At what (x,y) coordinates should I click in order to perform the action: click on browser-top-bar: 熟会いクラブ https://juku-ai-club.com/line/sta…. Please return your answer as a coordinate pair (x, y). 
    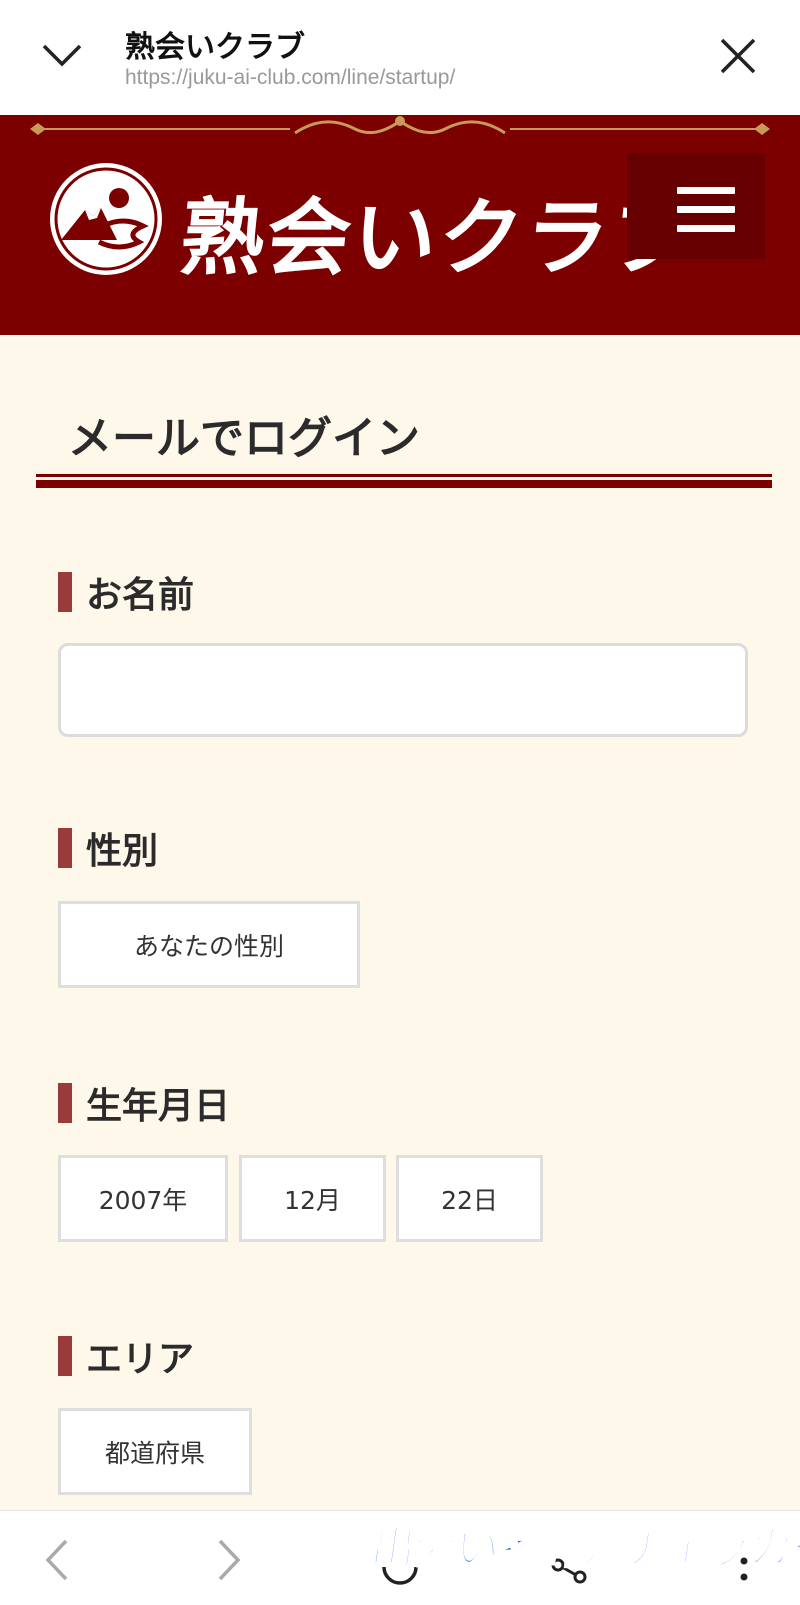
    Looking at the image, I should click on (400, 57).